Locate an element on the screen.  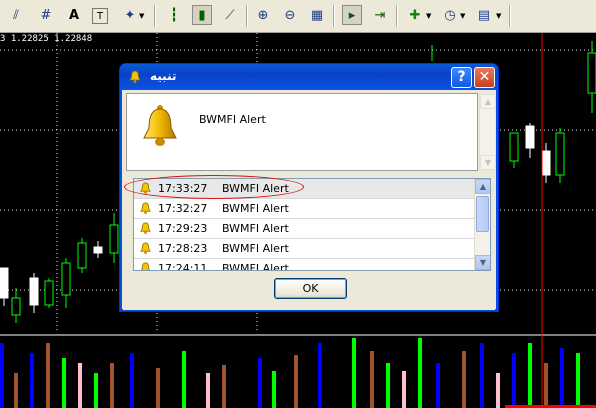
zoom-in-icon: ⊕ is located at coordinates (263, 15).